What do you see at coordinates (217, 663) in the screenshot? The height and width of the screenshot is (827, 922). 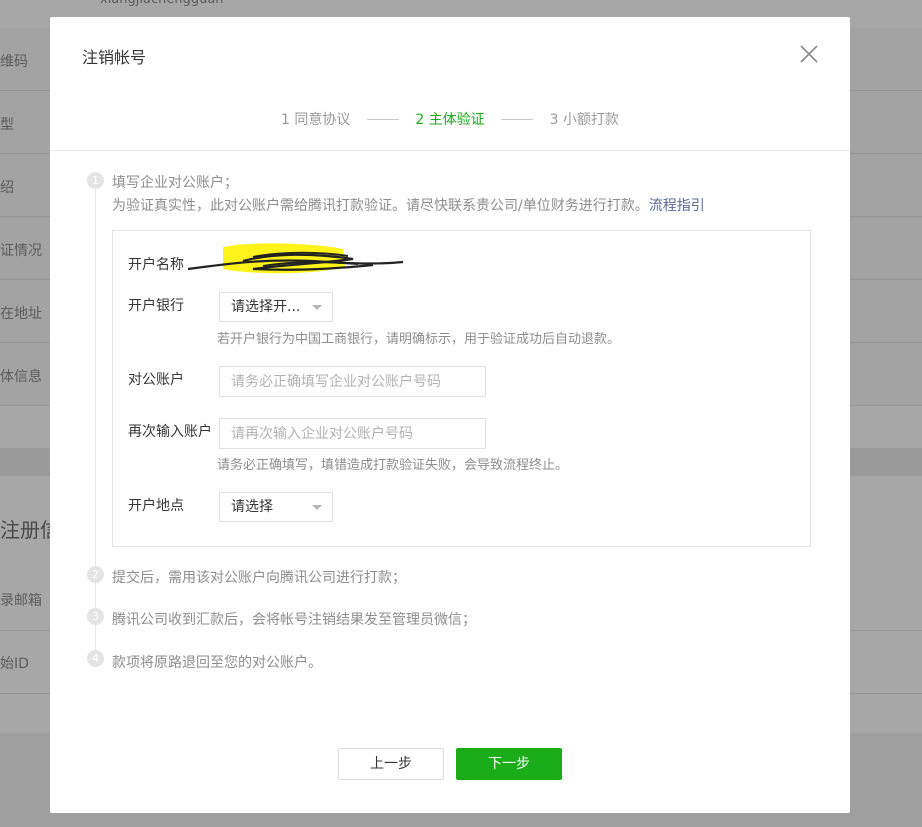 I see `process-step-text: 款项将原路退回至您的对公账户。` at bounding box center [217, 663].